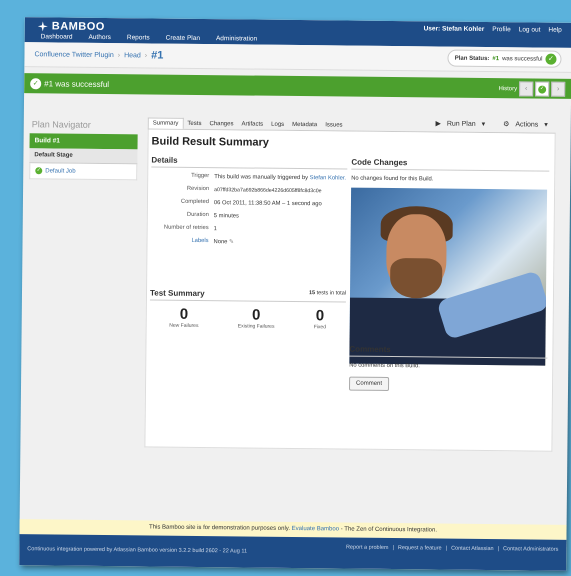 Image resolution: width=571 pixels, height=576 pixels. I want to click on existing-failures-label: Existing Failures, so click(256, 326).